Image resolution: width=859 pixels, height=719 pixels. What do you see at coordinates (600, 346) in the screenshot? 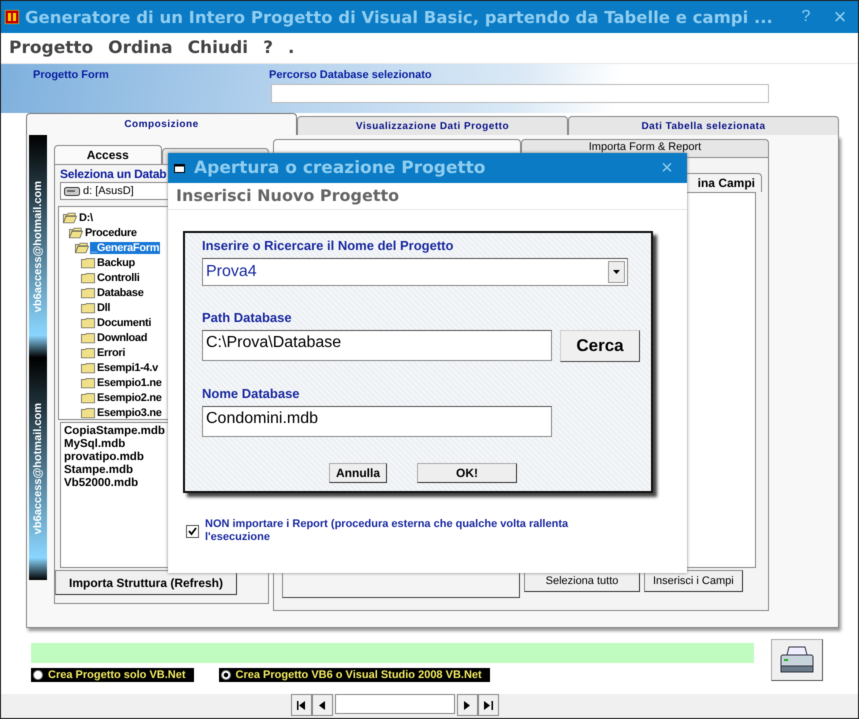
I see `search-button: Cerca` at bounding box center [600, 346].